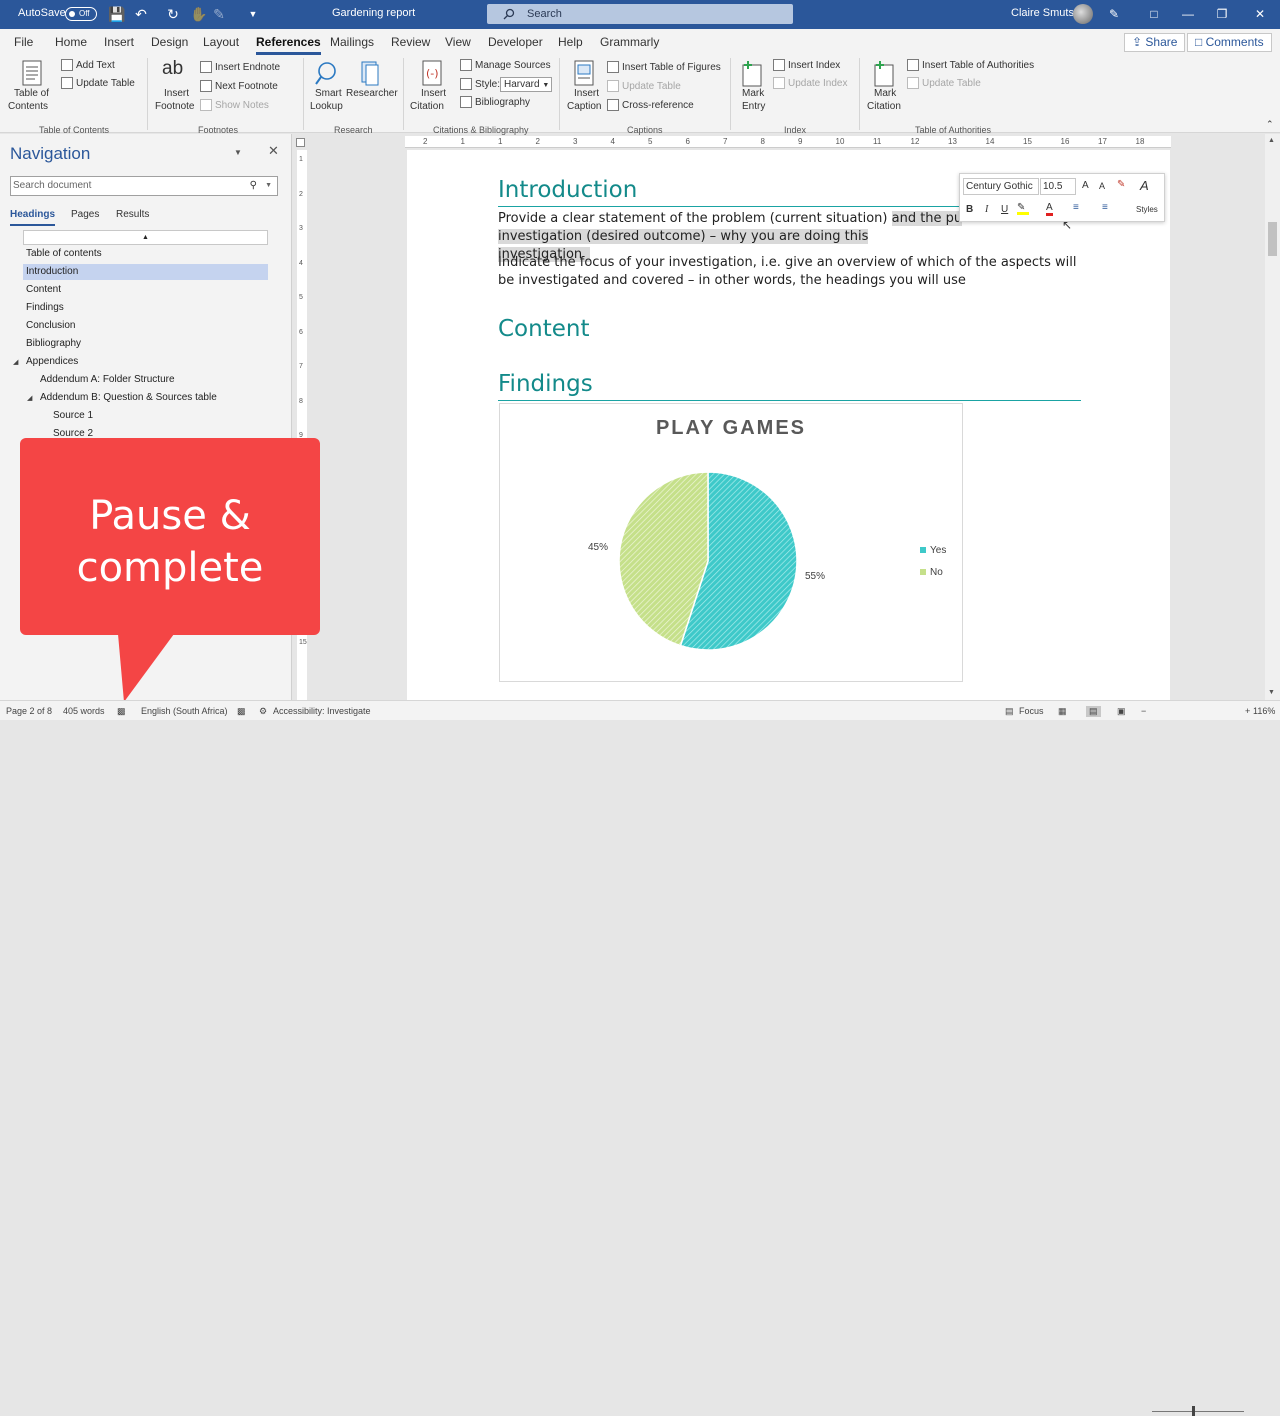 This screenshot has width=1280, height=1416. I want to click on update-table-button: Update Table, so click(105, 83).